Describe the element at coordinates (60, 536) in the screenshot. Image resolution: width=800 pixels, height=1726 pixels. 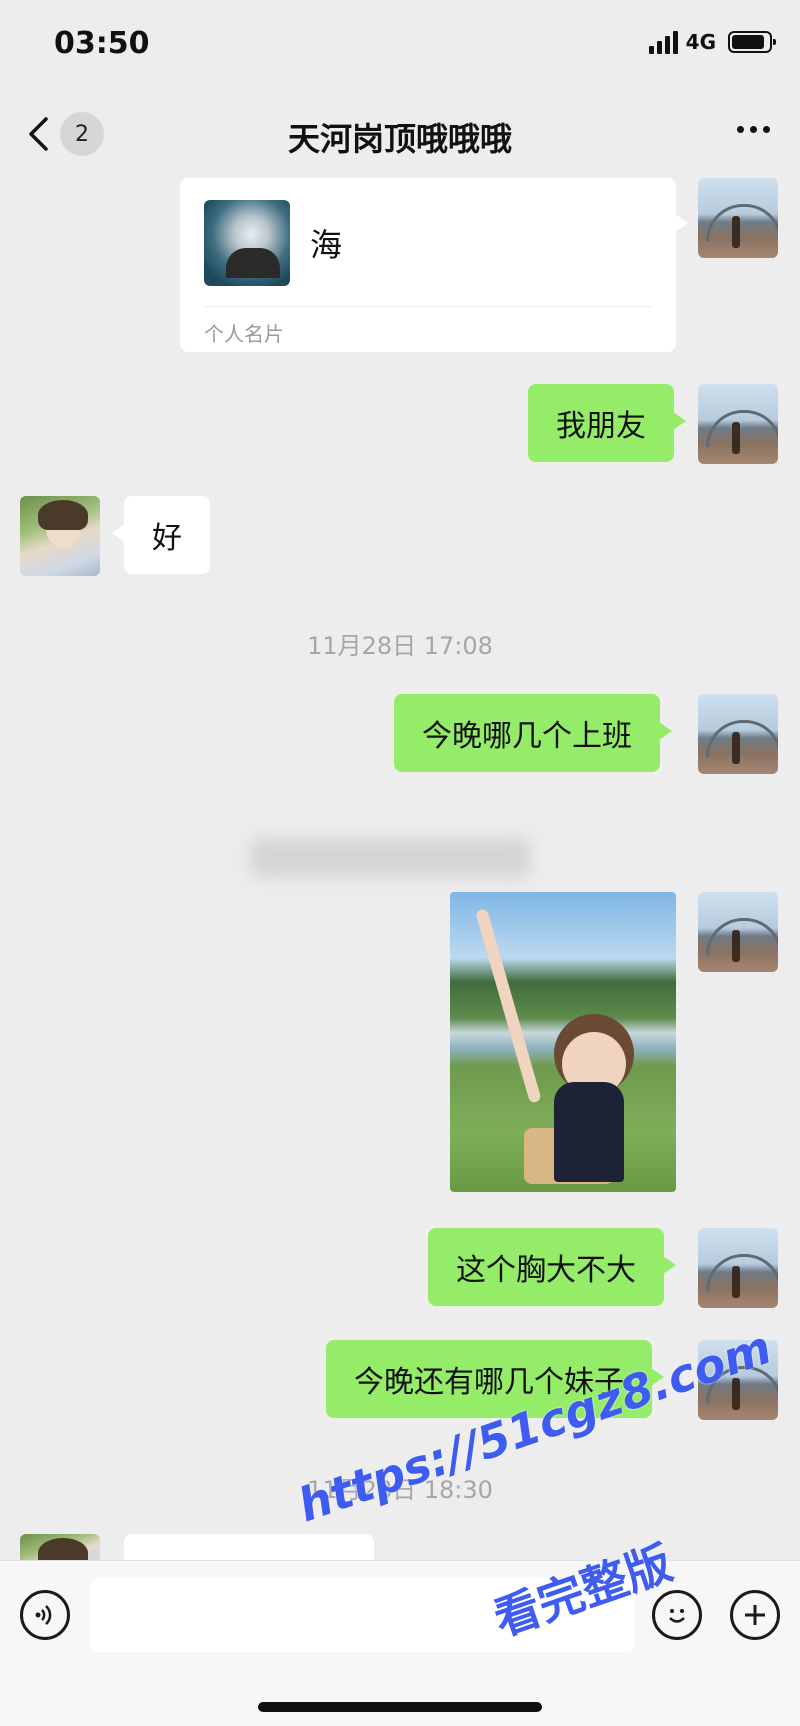
I see `contact-avatar` at that location.